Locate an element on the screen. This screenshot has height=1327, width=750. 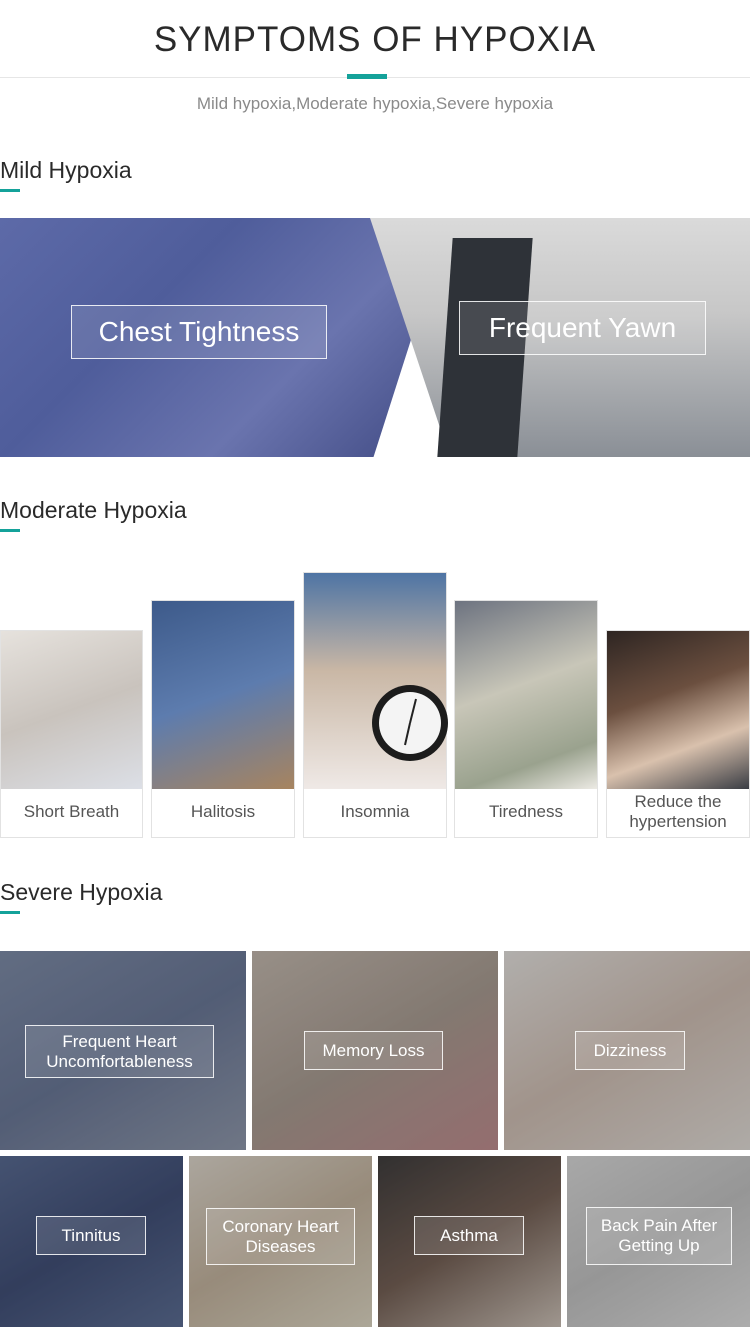
moderate-card: Insomnia is located at coordinates (375, 705).